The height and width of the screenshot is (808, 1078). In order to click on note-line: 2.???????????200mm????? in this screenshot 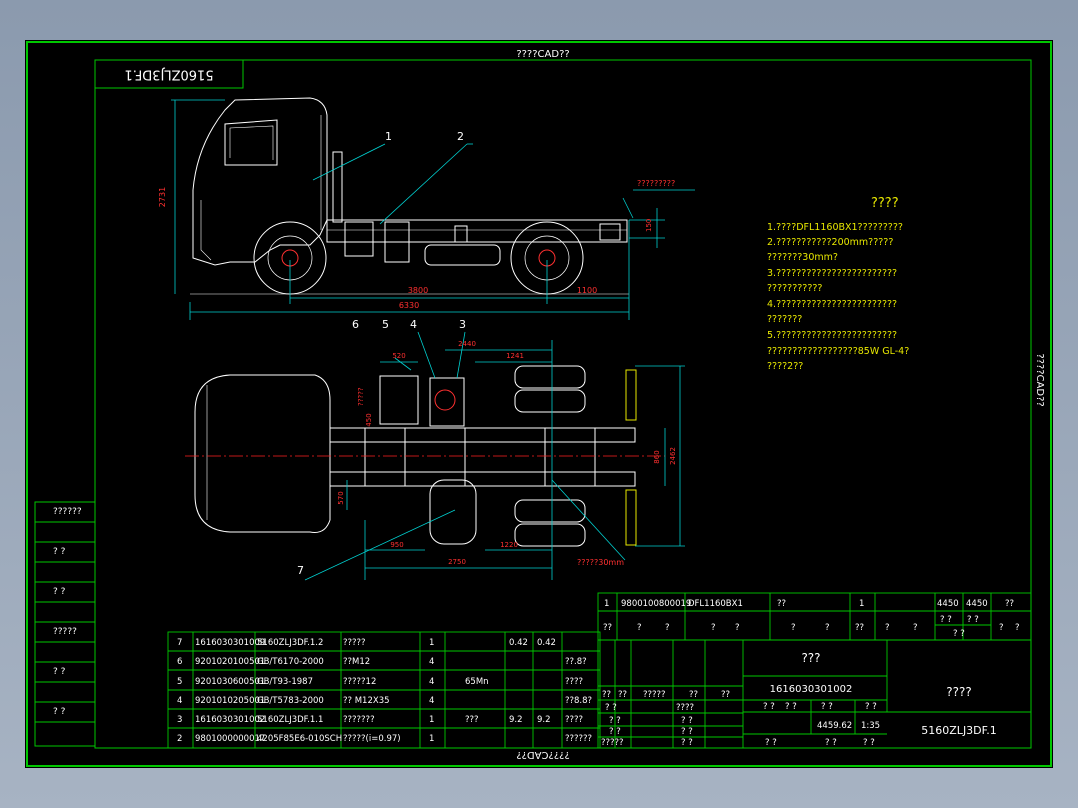, I will do `click(830, 242)`.